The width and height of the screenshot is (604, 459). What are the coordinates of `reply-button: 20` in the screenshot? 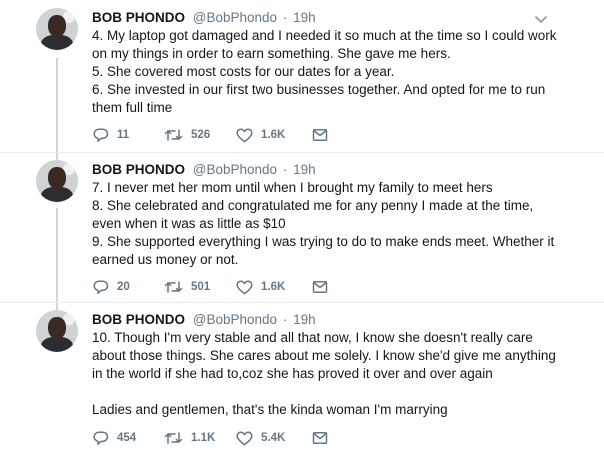 It's located at (128, 287).